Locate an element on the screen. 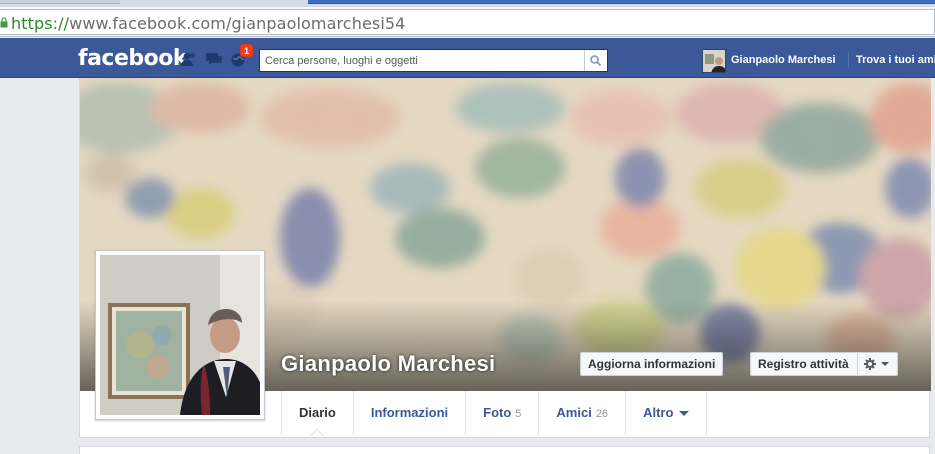 This screenshot has width=935, height=454. search-box is located at coordinates (433, 60).